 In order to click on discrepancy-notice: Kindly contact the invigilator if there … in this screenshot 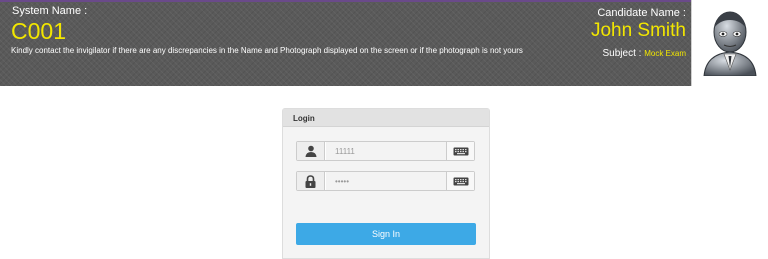, I will do `click(267, 50)`.